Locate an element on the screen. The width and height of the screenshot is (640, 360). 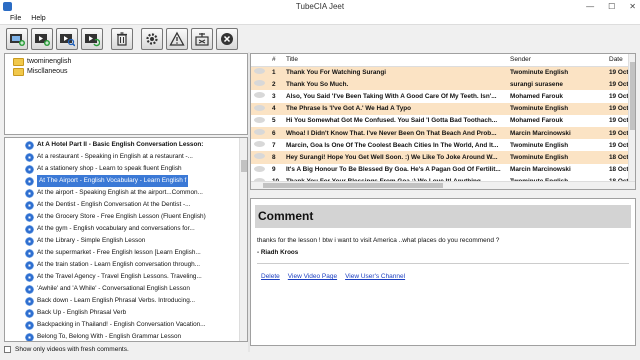
clear-button is located at coordinates (202, 39).